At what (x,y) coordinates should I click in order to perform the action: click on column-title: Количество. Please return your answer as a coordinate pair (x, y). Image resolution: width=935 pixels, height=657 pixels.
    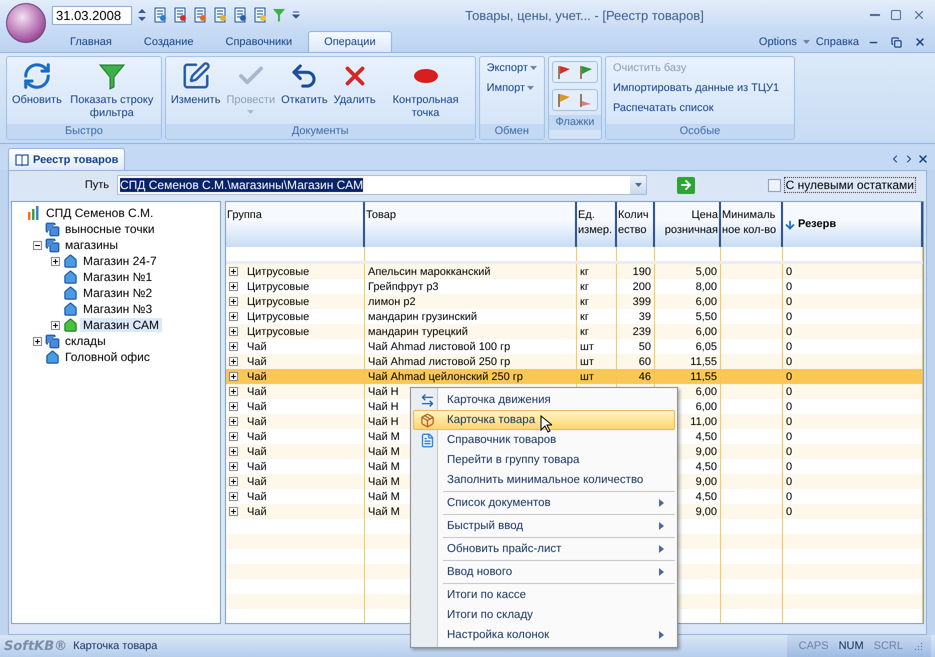
    Looking at the image, I should click on (634, 223).